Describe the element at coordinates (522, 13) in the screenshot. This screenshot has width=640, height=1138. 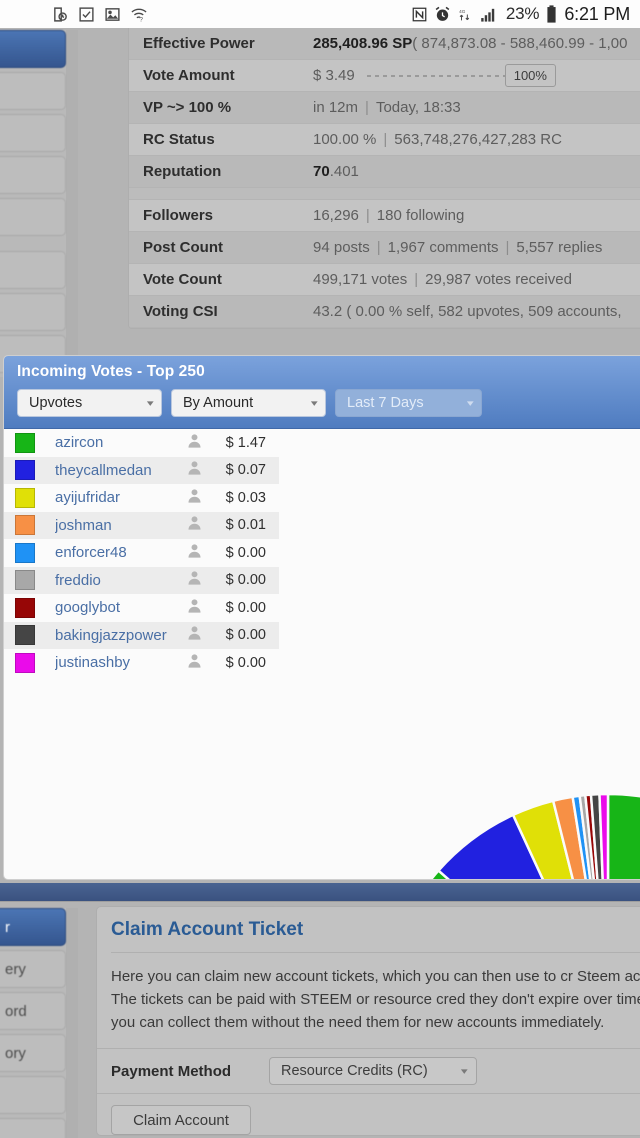
I see `battery-percent-label: 23%` at that location.